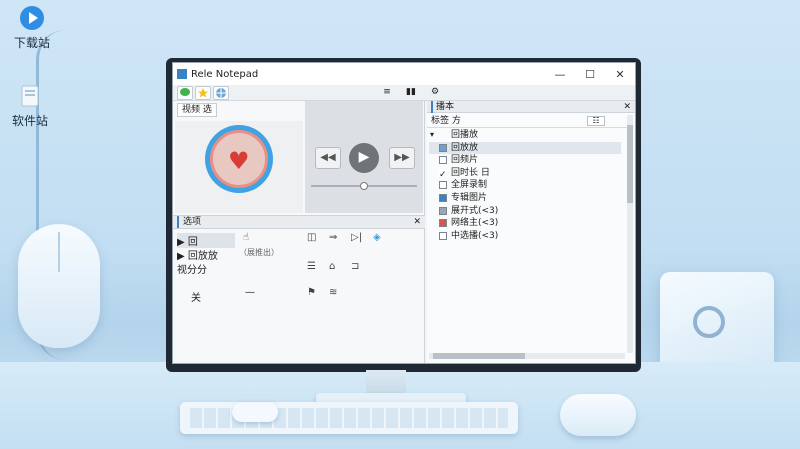 This screenshot has height=449, width=800. Describe the element at coordinates (377, 237) in the screenshot. I see `cube-icon: ◈` at that location.